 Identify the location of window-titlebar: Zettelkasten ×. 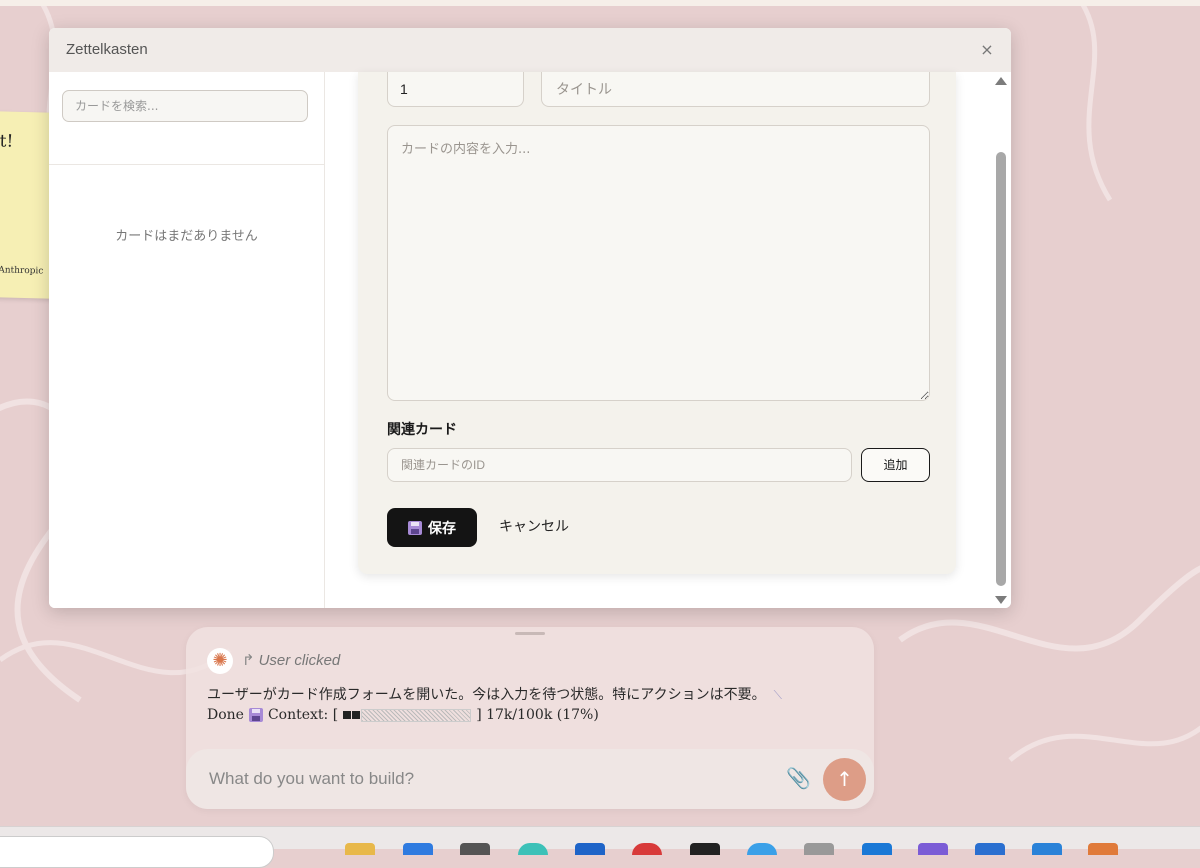
(530, 50).